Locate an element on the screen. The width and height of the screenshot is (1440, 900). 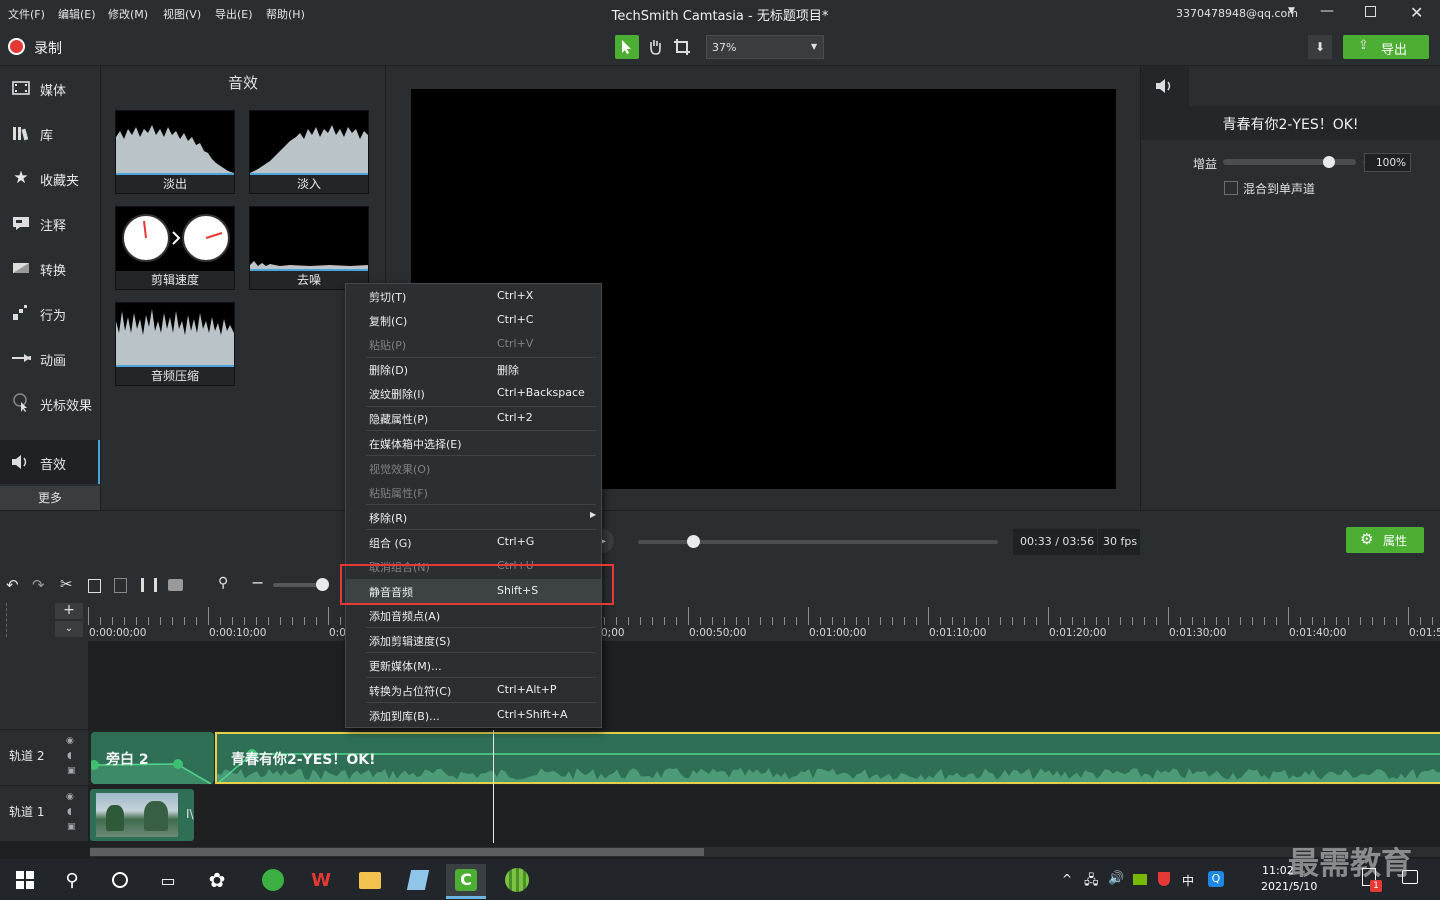
folder-icon is located at coordinates (370, 880).